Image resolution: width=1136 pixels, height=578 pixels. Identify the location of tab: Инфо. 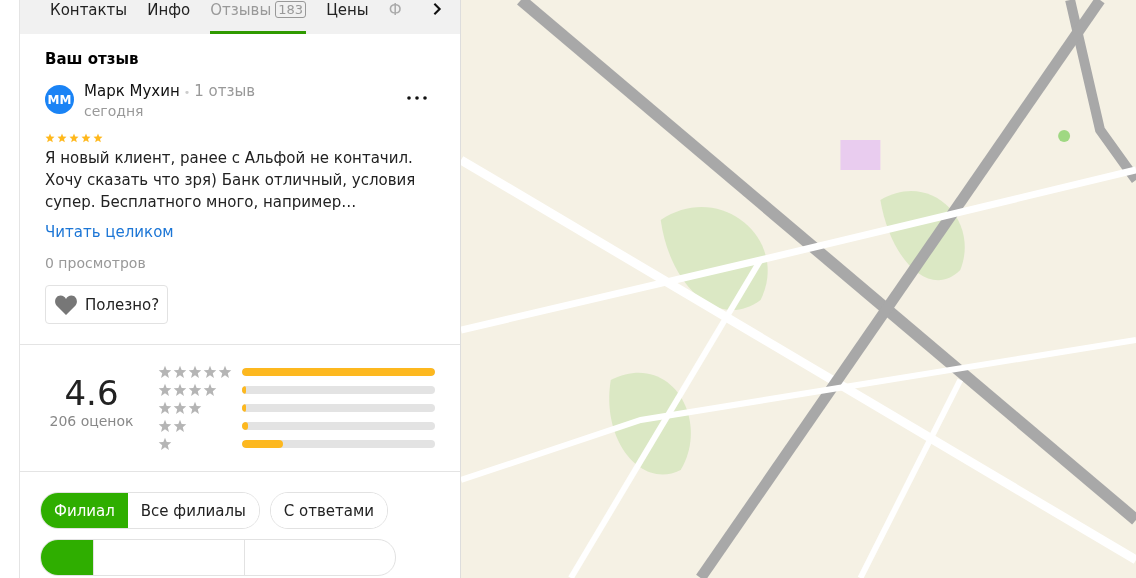
(169, 17).